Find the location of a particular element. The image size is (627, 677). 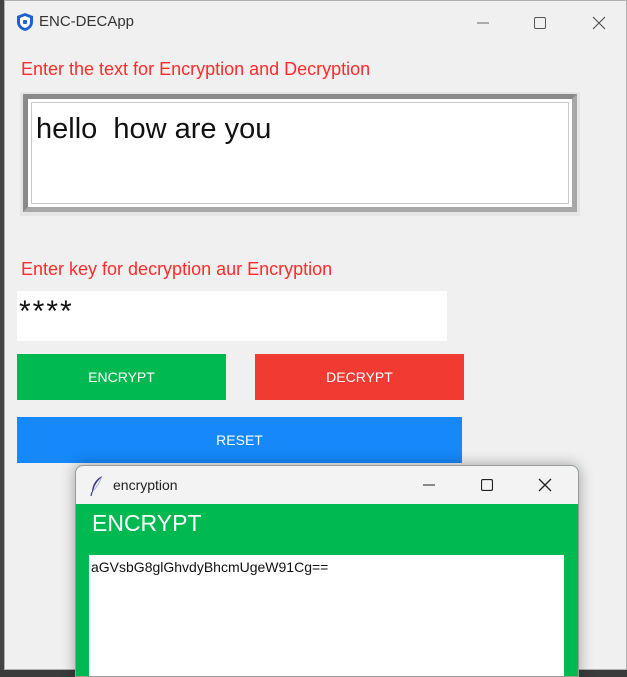

popup-minimize-button is located at coordinates (429, 485).